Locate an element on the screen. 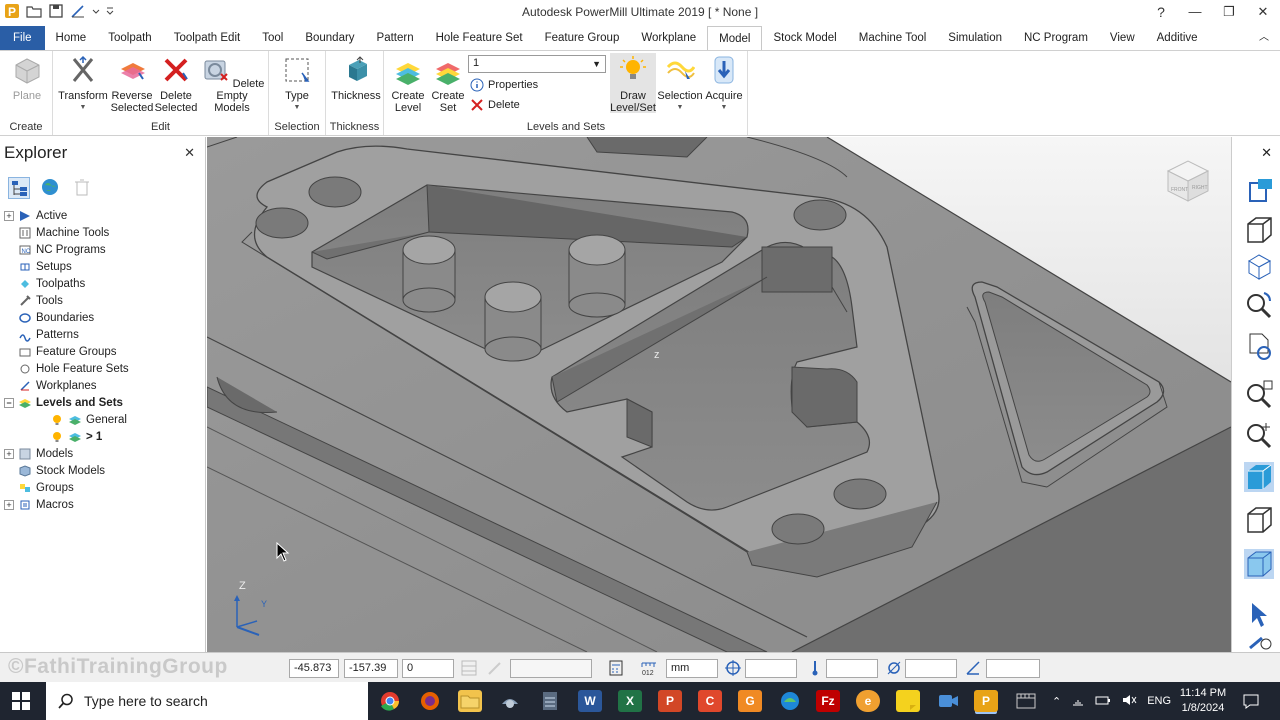 The height and width of the screenshot is (720, 1280). zoom-out-button is located at coordinates (1259, 434).